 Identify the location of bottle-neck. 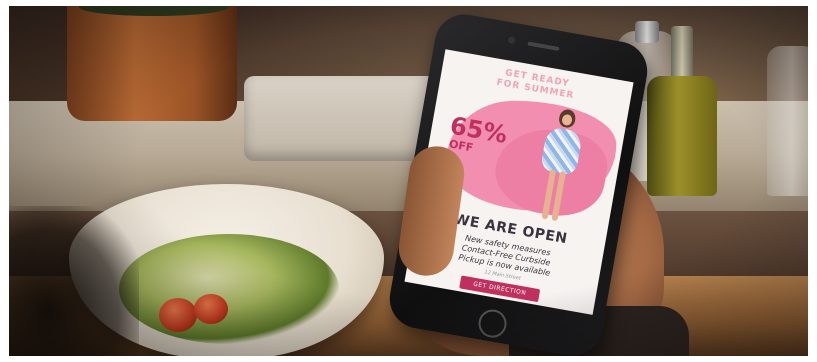
(682, 53).